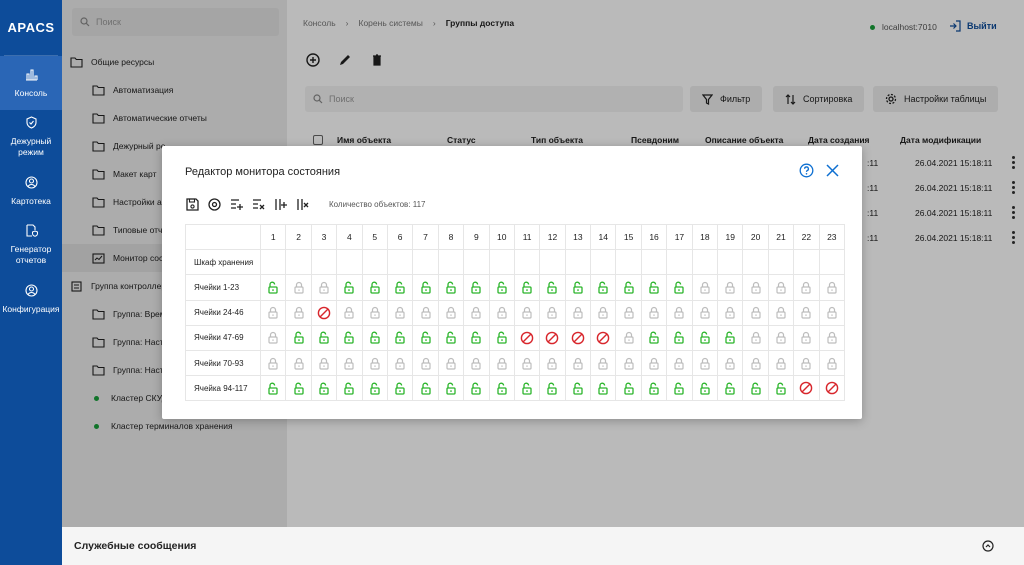 This screenshot has width=1024, height=565. What do you see at coordinates (527, 237) in the screenshot?
I see `grid-column-header: 11` at bounding box center [527, 237].